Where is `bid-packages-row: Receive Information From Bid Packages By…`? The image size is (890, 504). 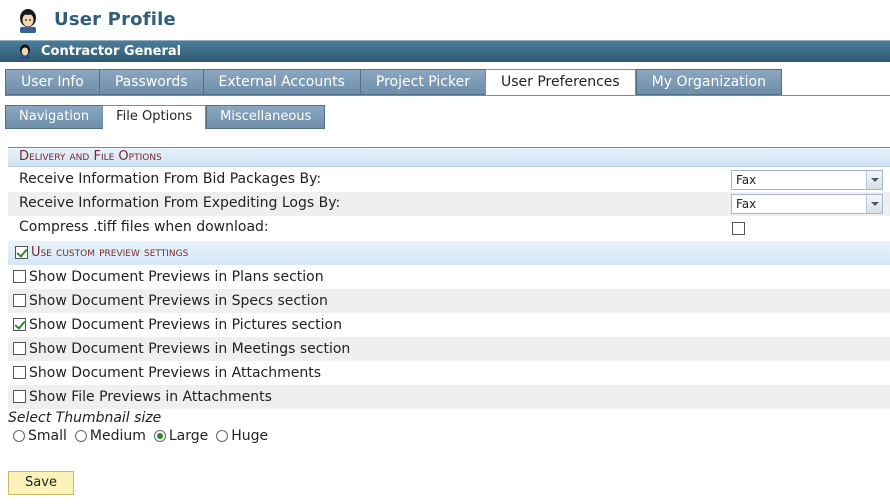
bid-packages-row: Receive Information From Bid Packages By… is located at coordinates (449, 180).